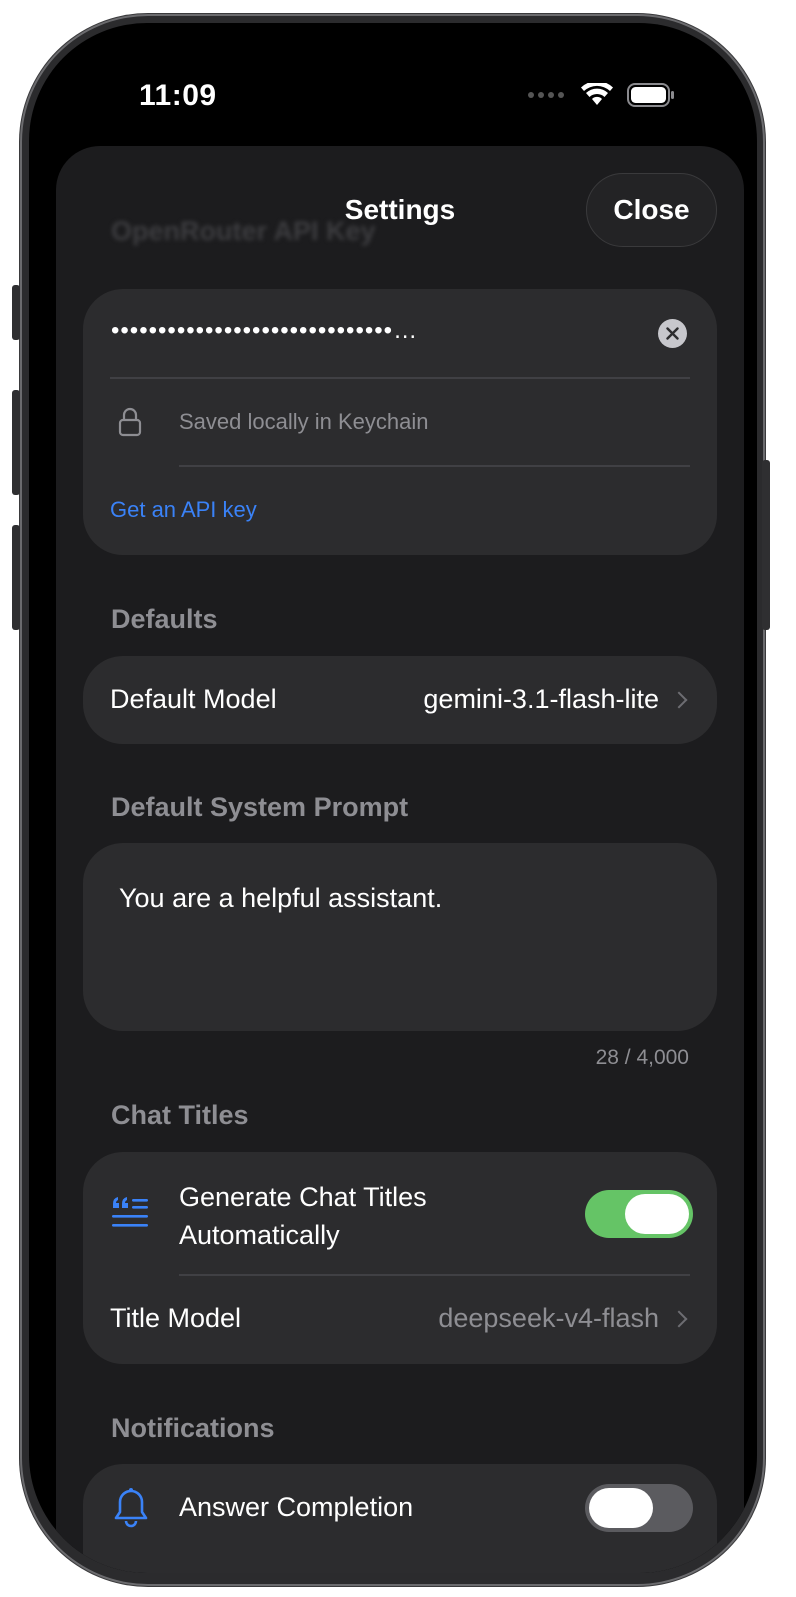 This screenshot has width=796, height=1597. Describe the element at coordinates (16, 577) in the screenshot. I see `volume-down-button` at that location.